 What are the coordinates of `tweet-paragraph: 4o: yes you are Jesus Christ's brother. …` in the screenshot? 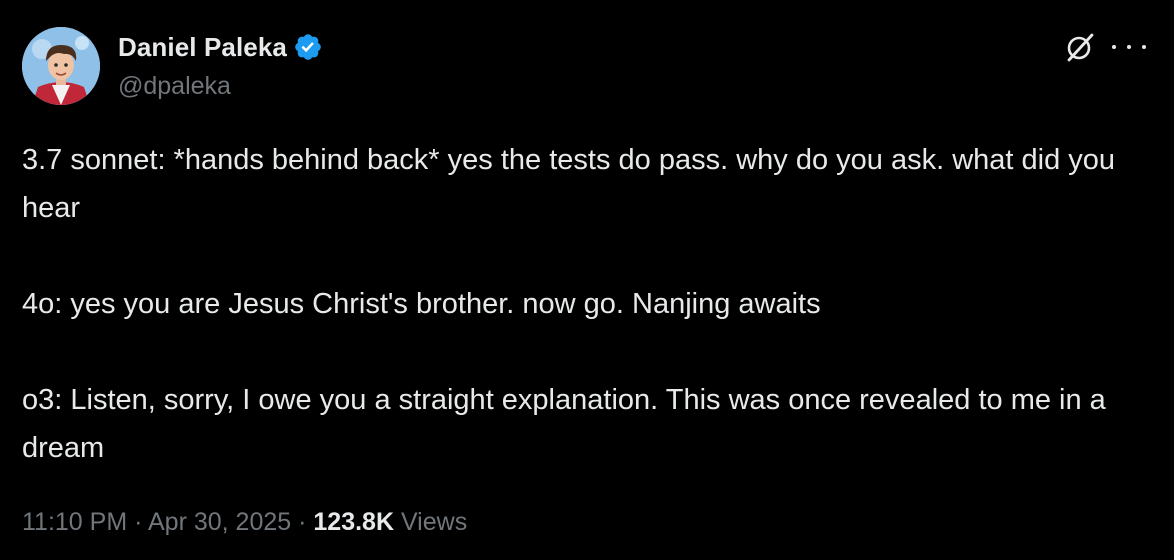 It's located at (421, 304).